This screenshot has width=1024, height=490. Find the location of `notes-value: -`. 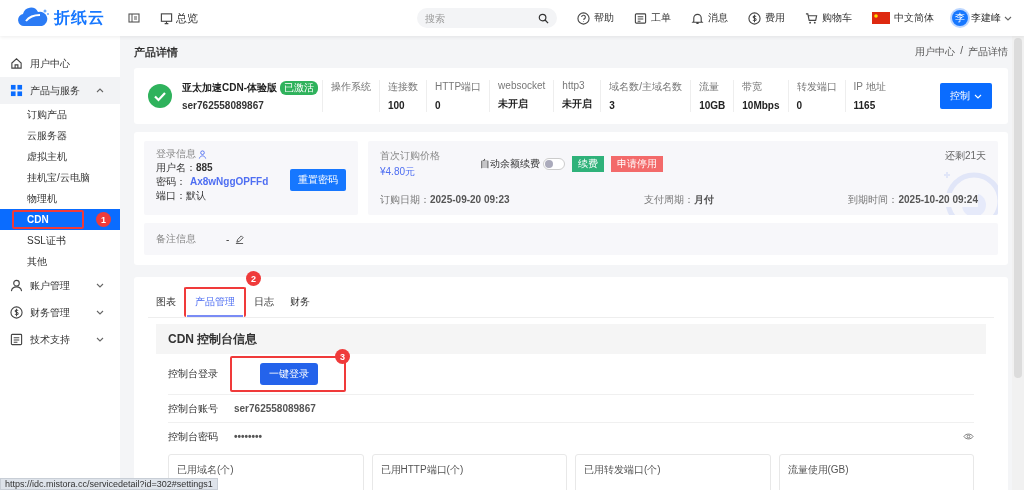

notes-value: - is located at coordinates (228, 239).